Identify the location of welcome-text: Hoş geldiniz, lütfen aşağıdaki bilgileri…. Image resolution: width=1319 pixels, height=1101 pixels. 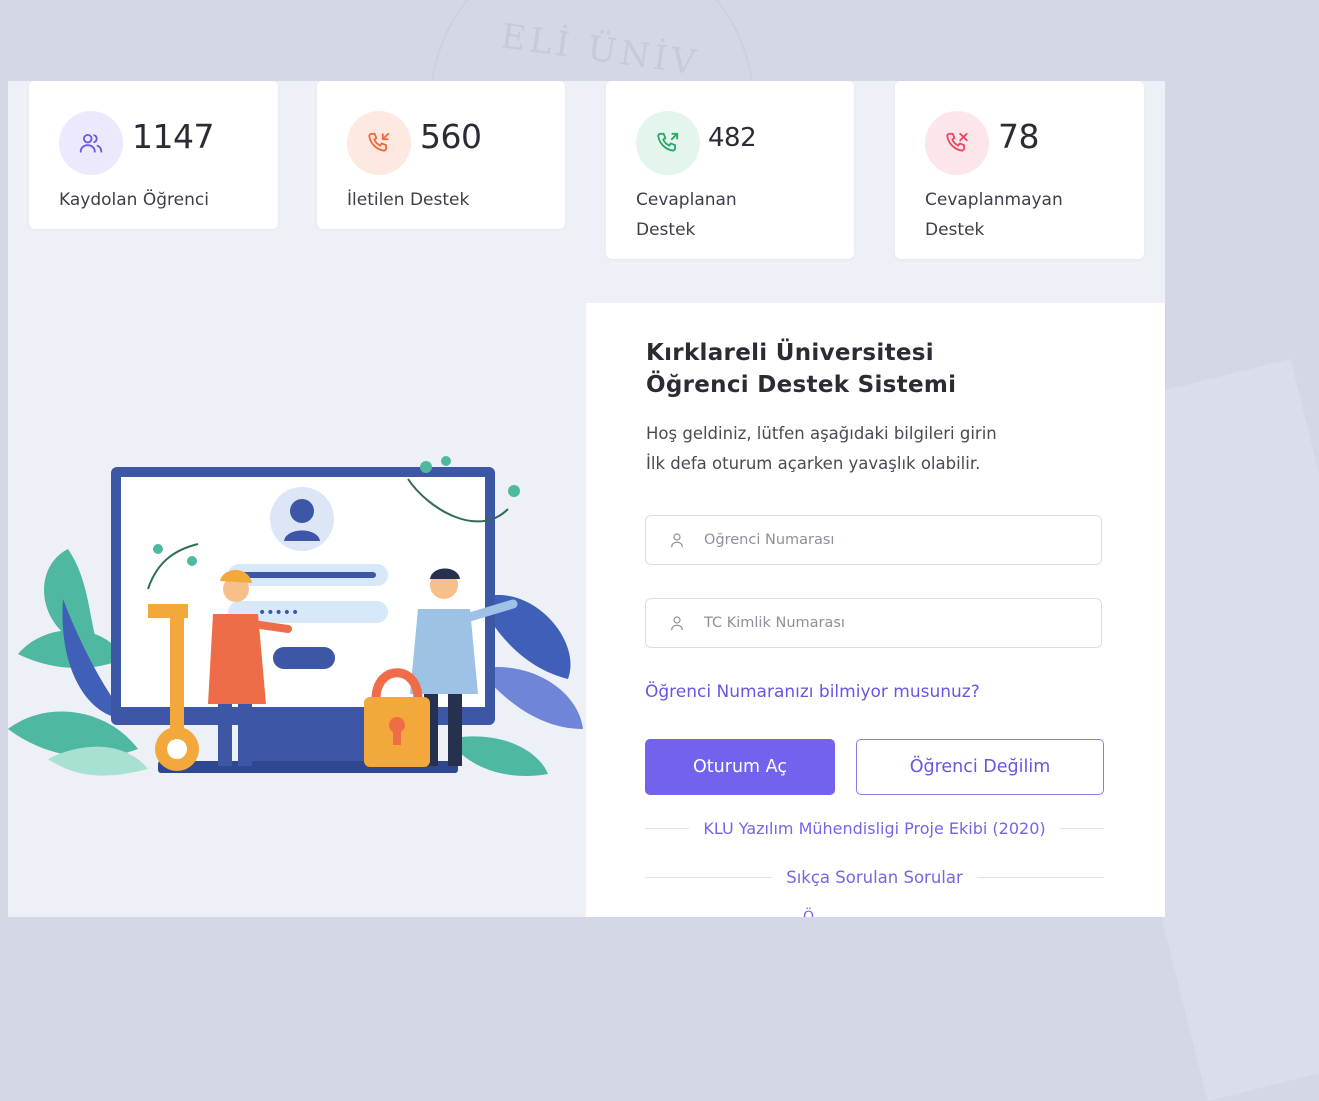
(876, 449).